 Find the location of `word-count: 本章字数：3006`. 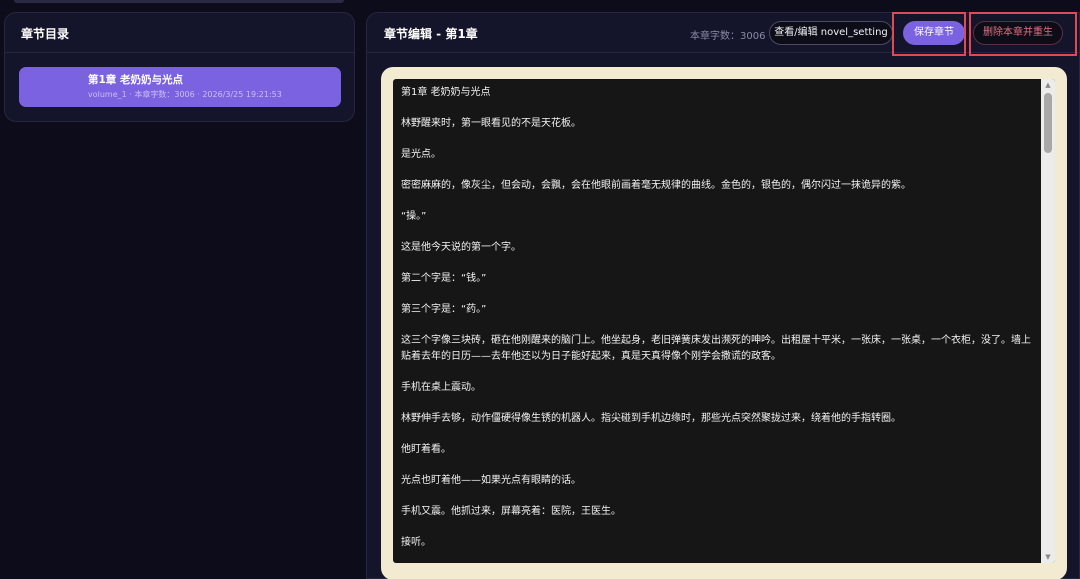

word-count: 本章字数：3006 is located at coordinates (728, 36).